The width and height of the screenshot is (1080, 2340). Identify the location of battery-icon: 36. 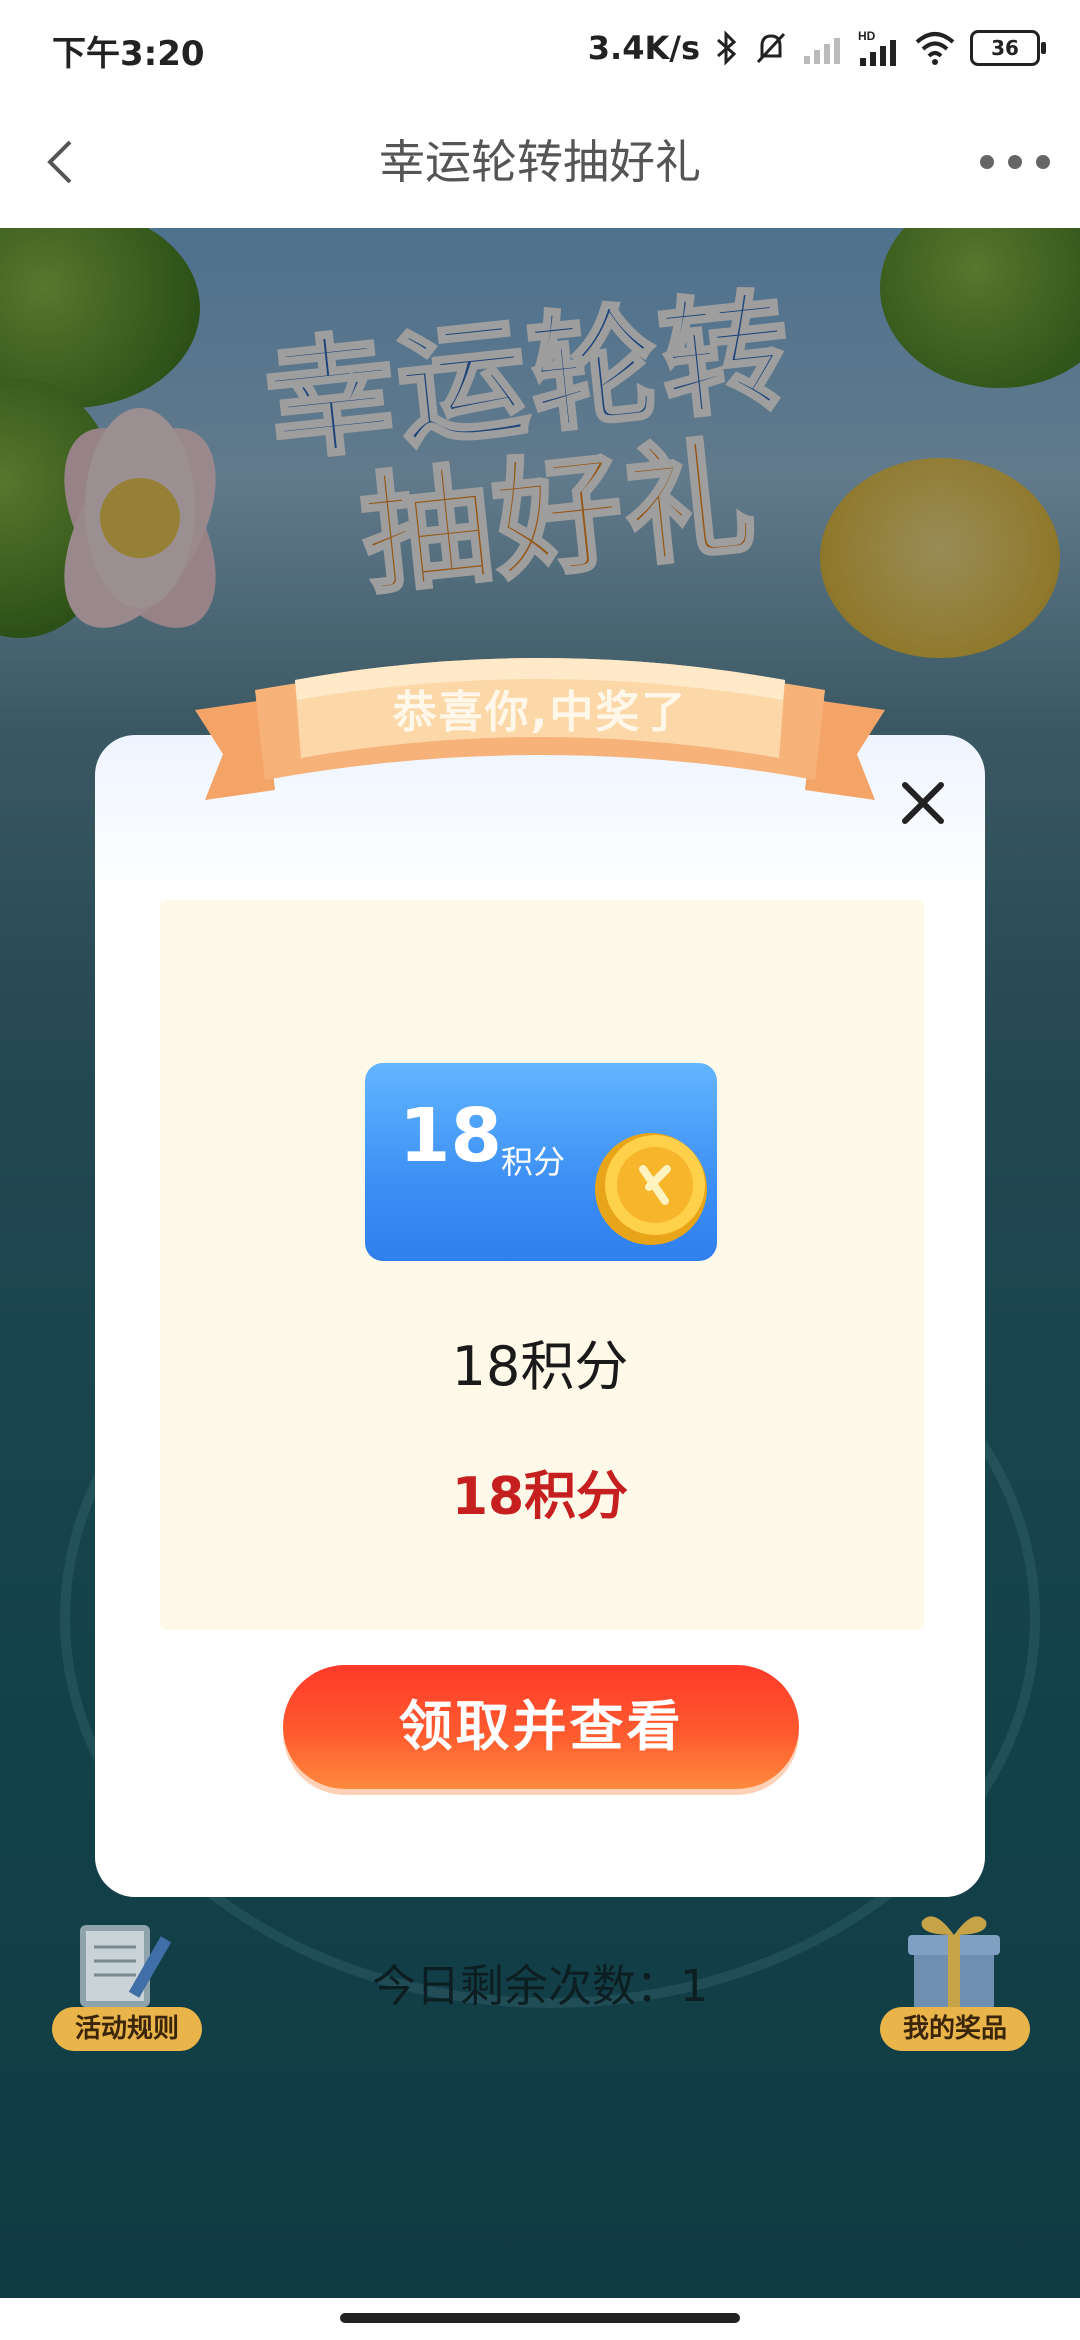
(1008, 48).